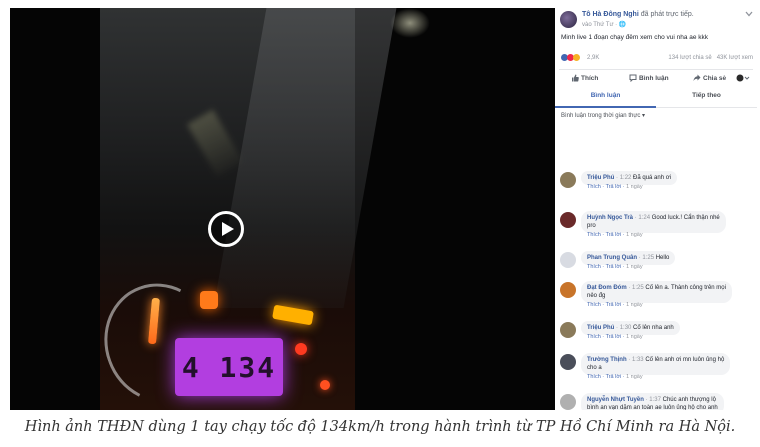 The image size is (760, 447). What do you see at coordinates (576, 57) in the screenshot?
I see `haha-reaction-icon` at bounding box center [576, 57].